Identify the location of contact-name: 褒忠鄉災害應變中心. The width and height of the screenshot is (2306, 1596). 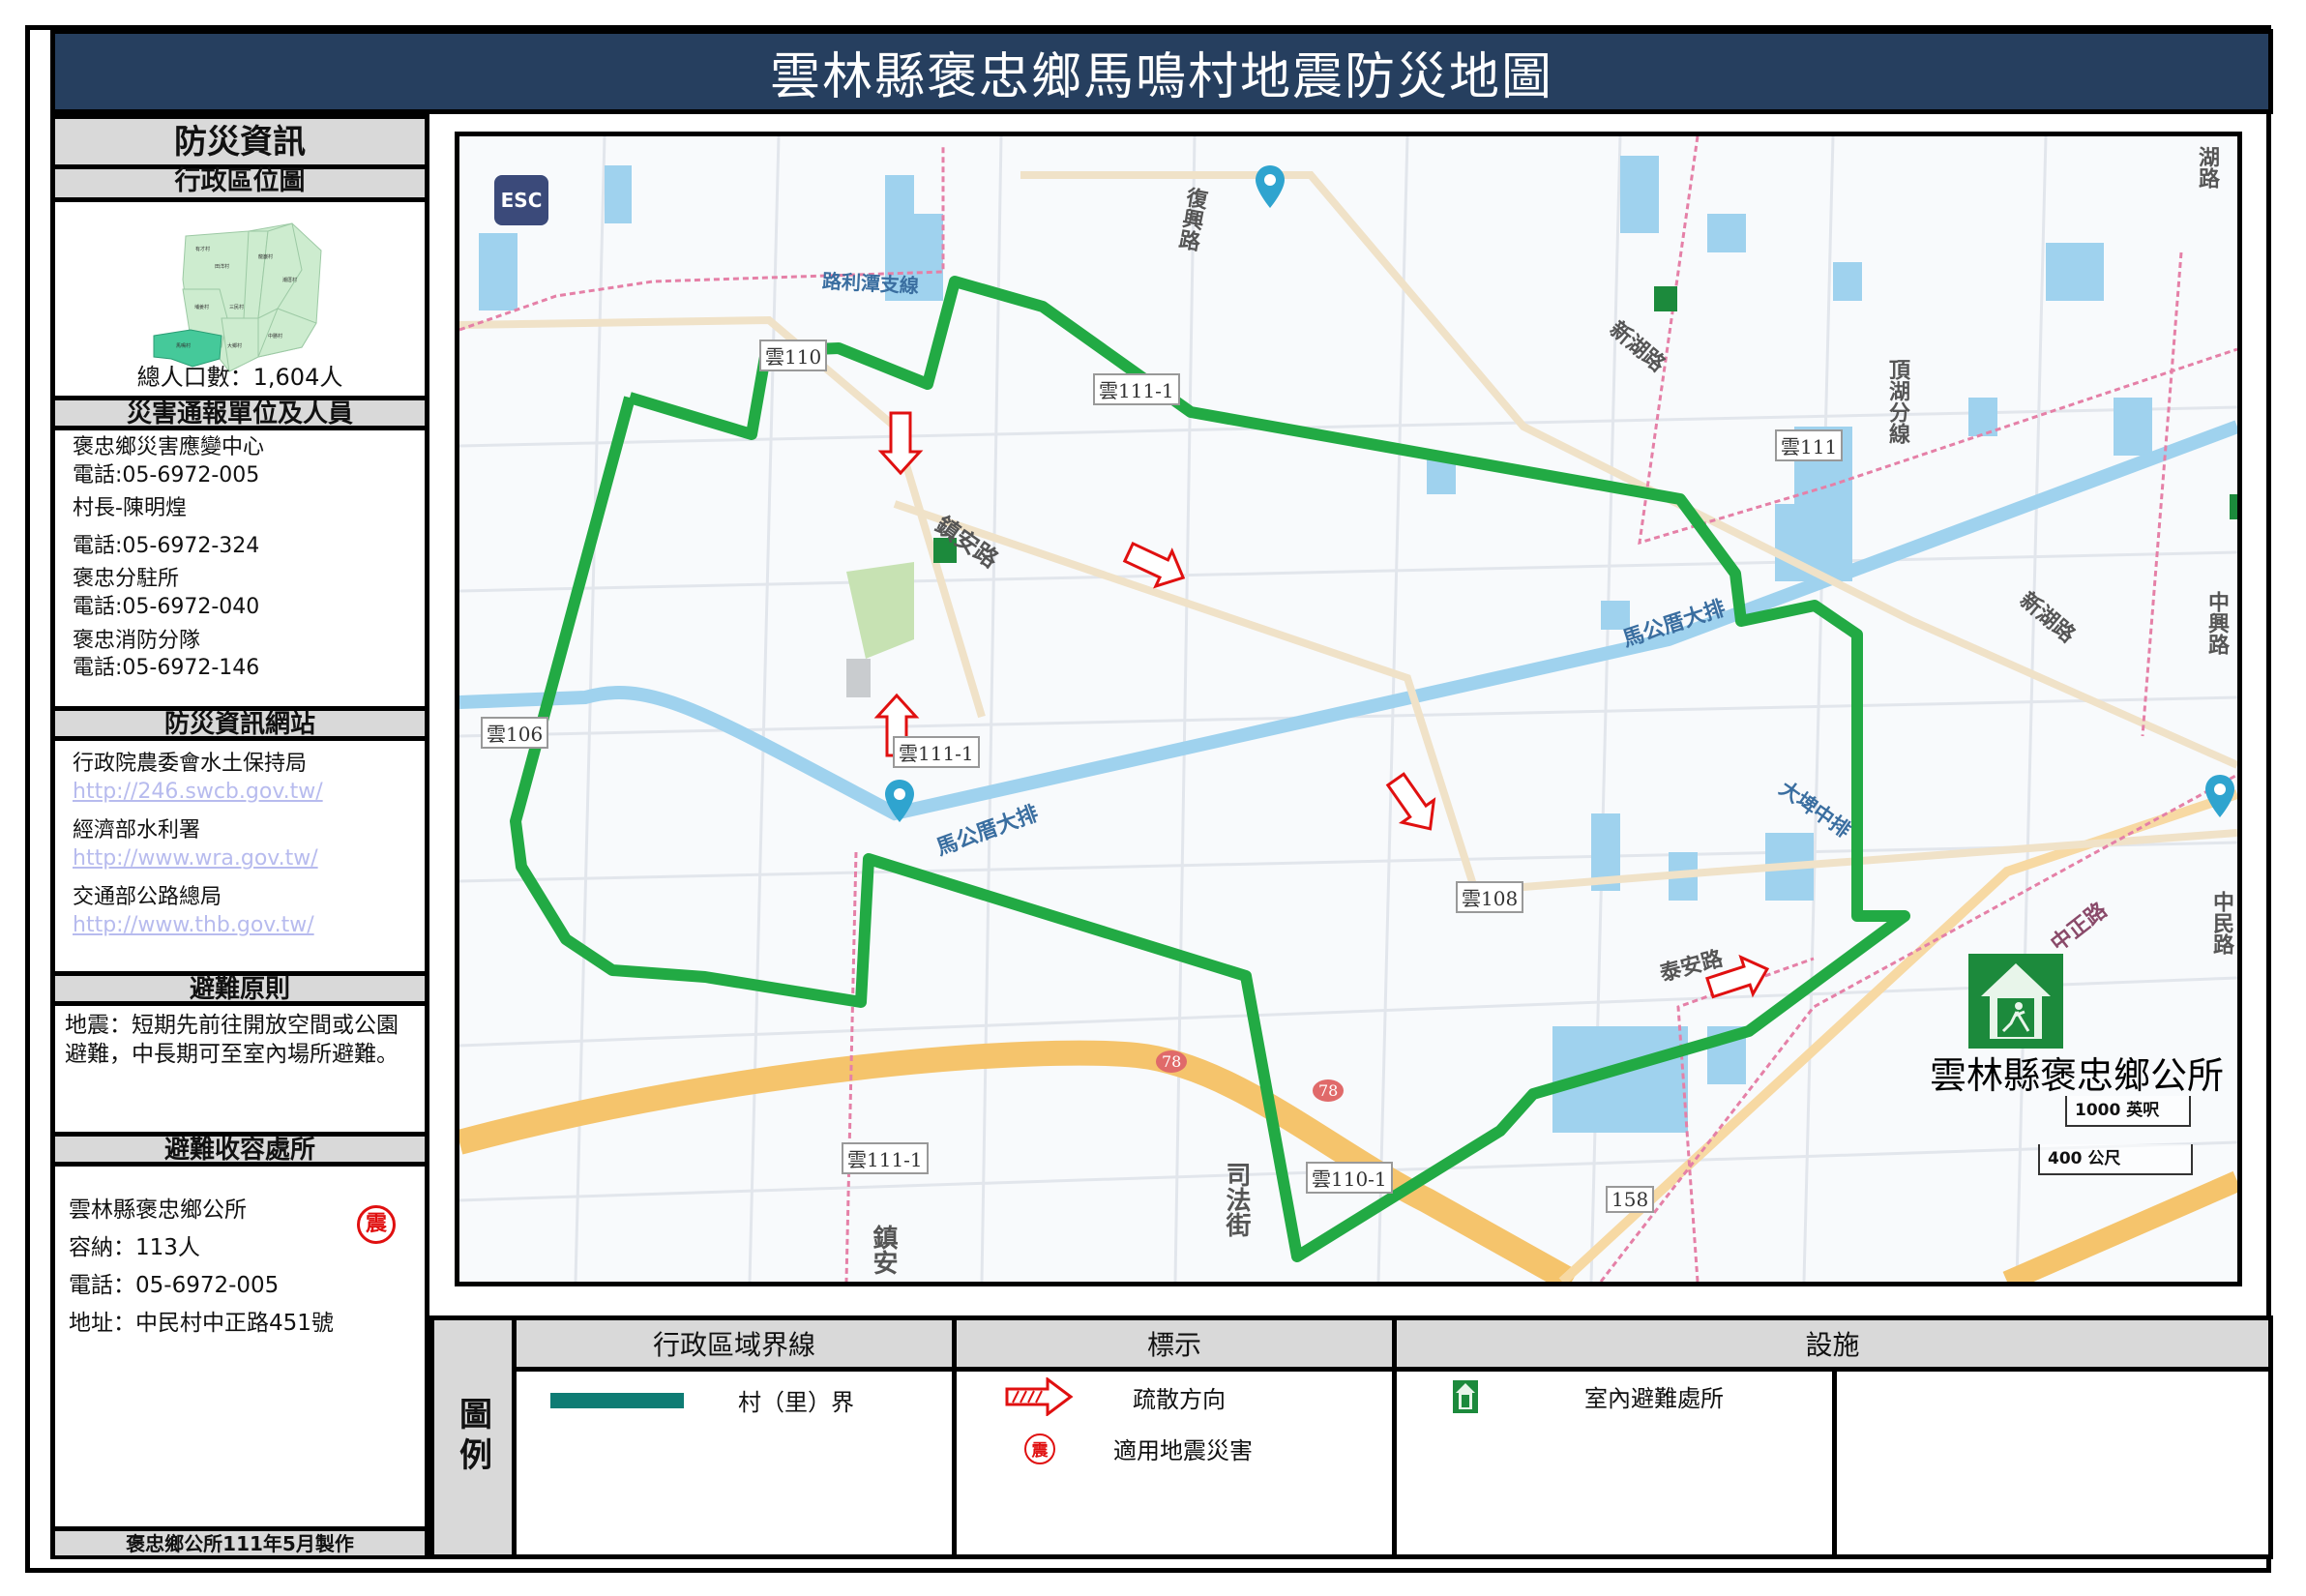
(169, 447).